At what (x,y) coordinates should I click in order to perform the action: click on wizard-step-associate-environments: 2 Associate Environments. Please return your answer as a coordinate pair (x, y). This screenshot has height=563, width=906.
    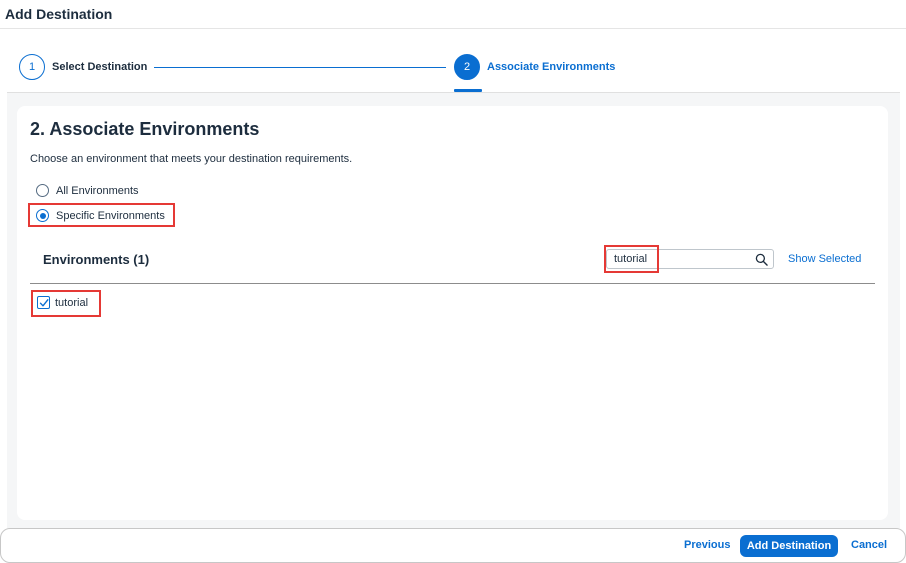
    Looking at the image, I should click on (534, 67).